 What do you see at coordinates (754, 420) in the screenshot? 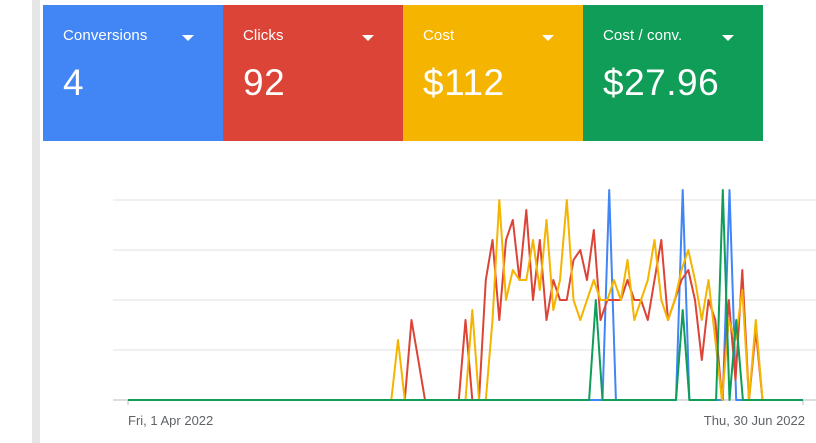
I see `x-axis-end-label: Thu, 30 Jun 2022` at bounding box center [754, 420].